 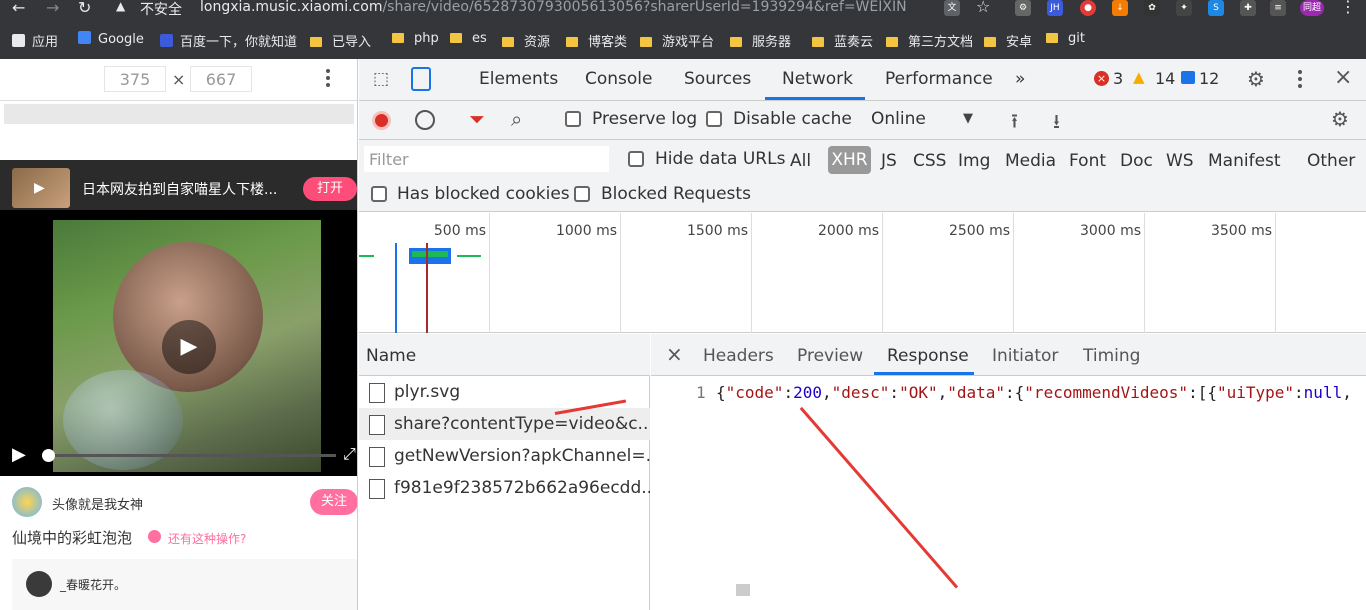 What do you see at coordinates (1065, 38) in the screenshot?
I see `bookmark-item: git` at bounding box center [1065, 38].